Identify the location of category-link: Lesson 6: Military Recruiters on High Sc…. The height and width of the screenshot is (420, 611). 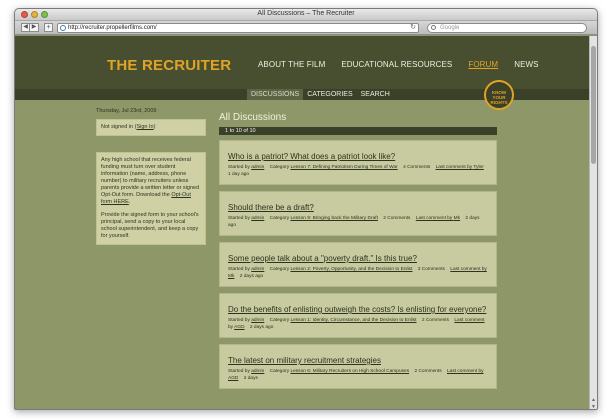
(349, 371).